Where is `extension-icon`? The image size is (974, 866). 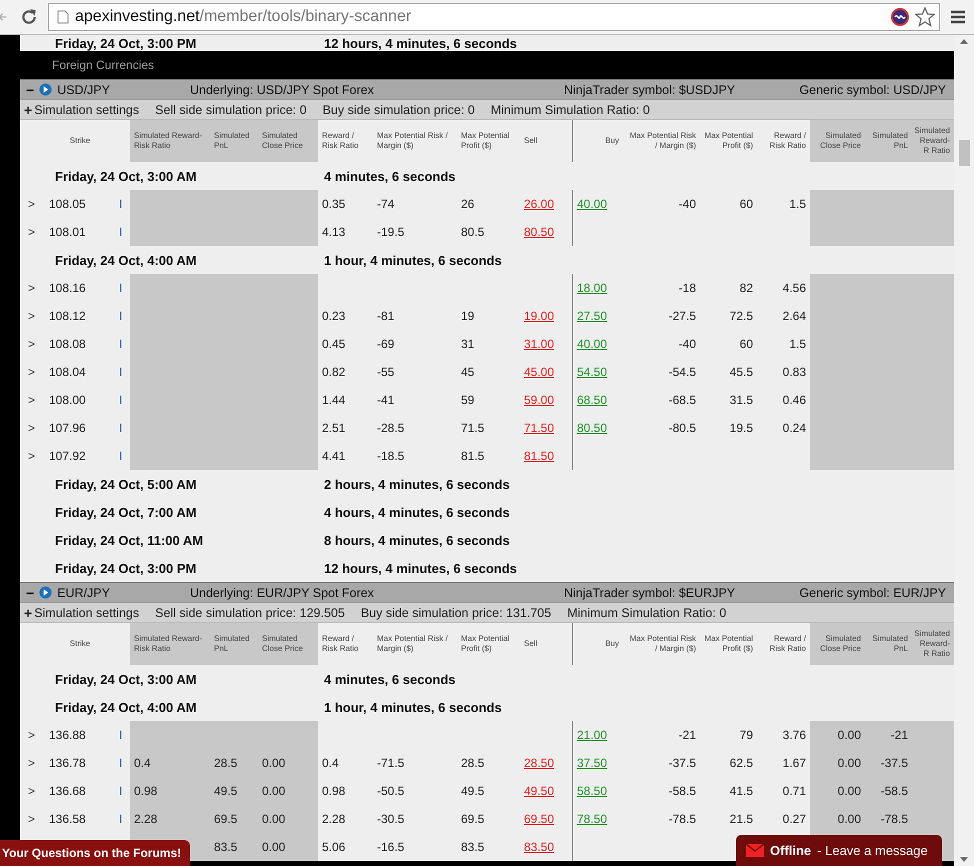
extension-icon is located at coordinates (900, 17).